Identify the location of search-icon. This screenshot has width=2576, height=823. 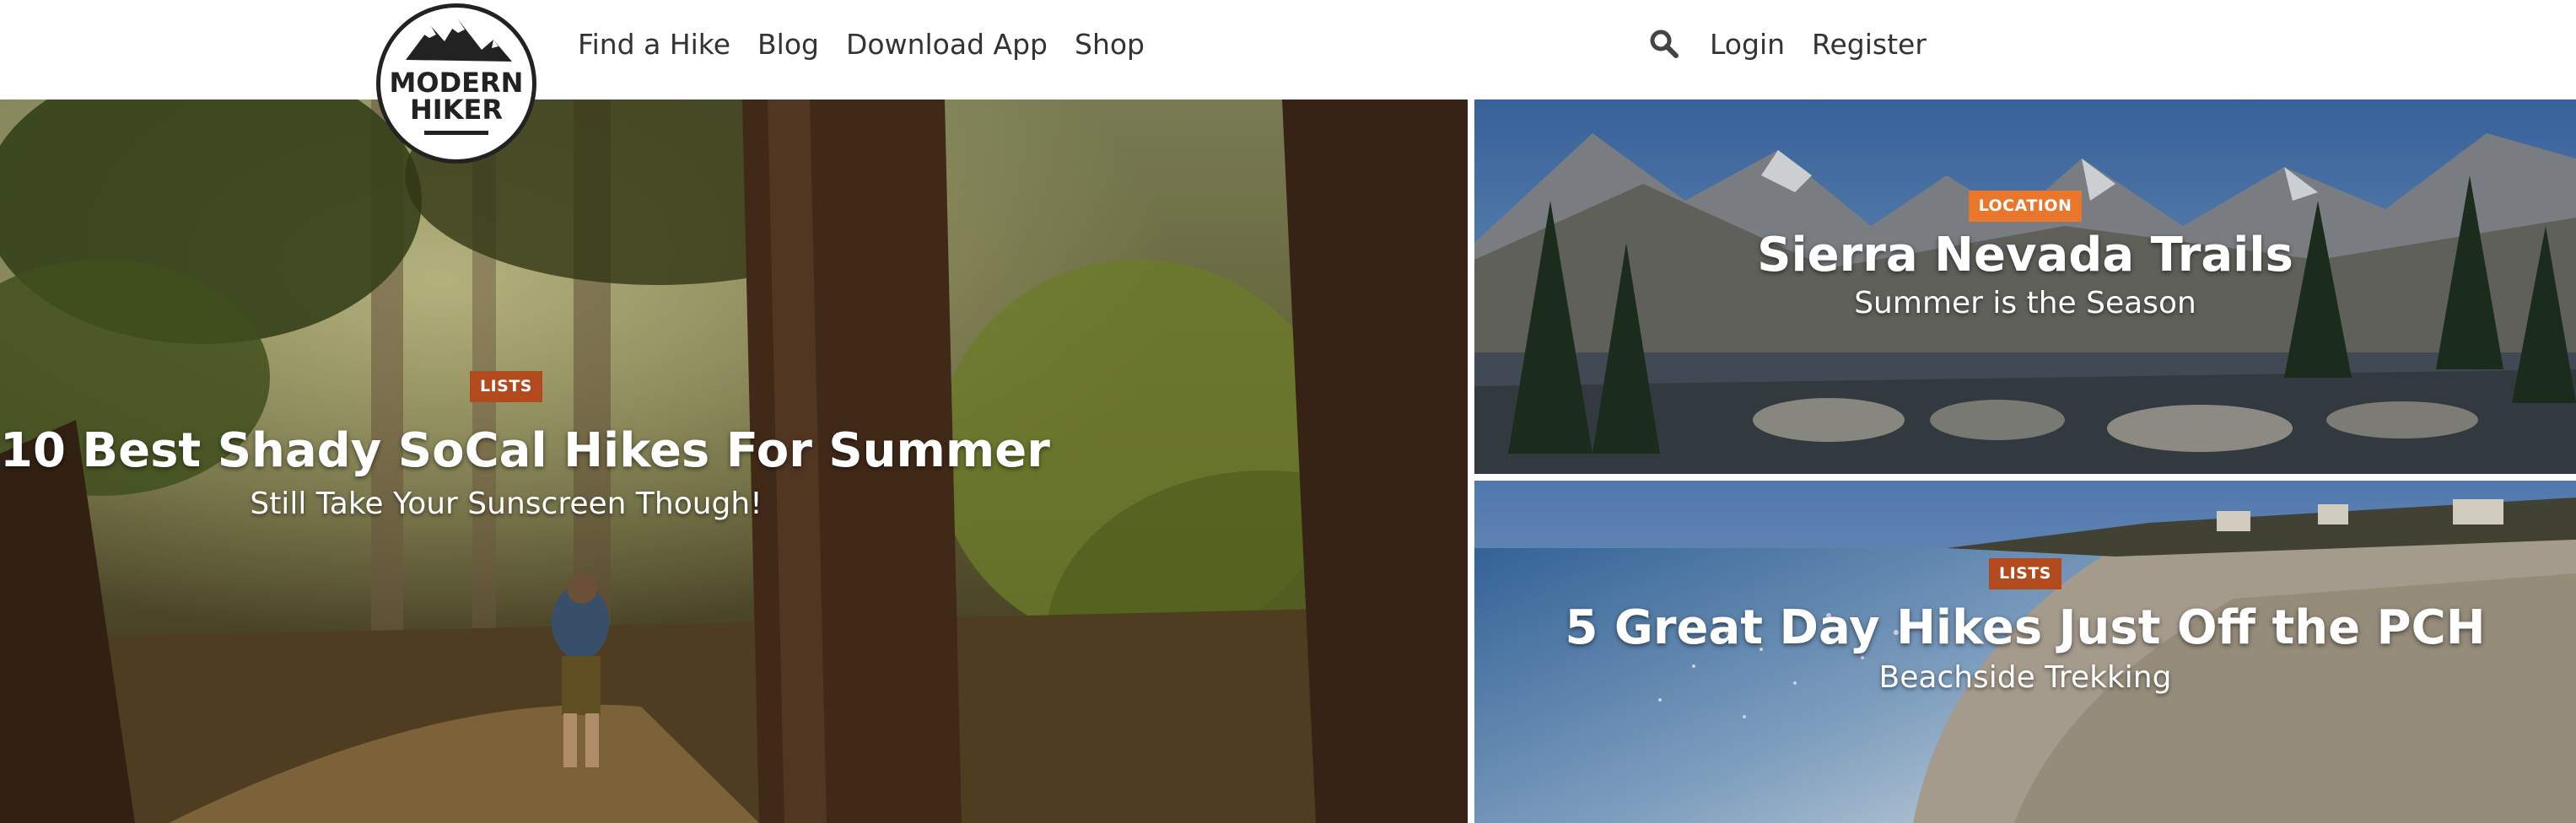
(1664, 44).